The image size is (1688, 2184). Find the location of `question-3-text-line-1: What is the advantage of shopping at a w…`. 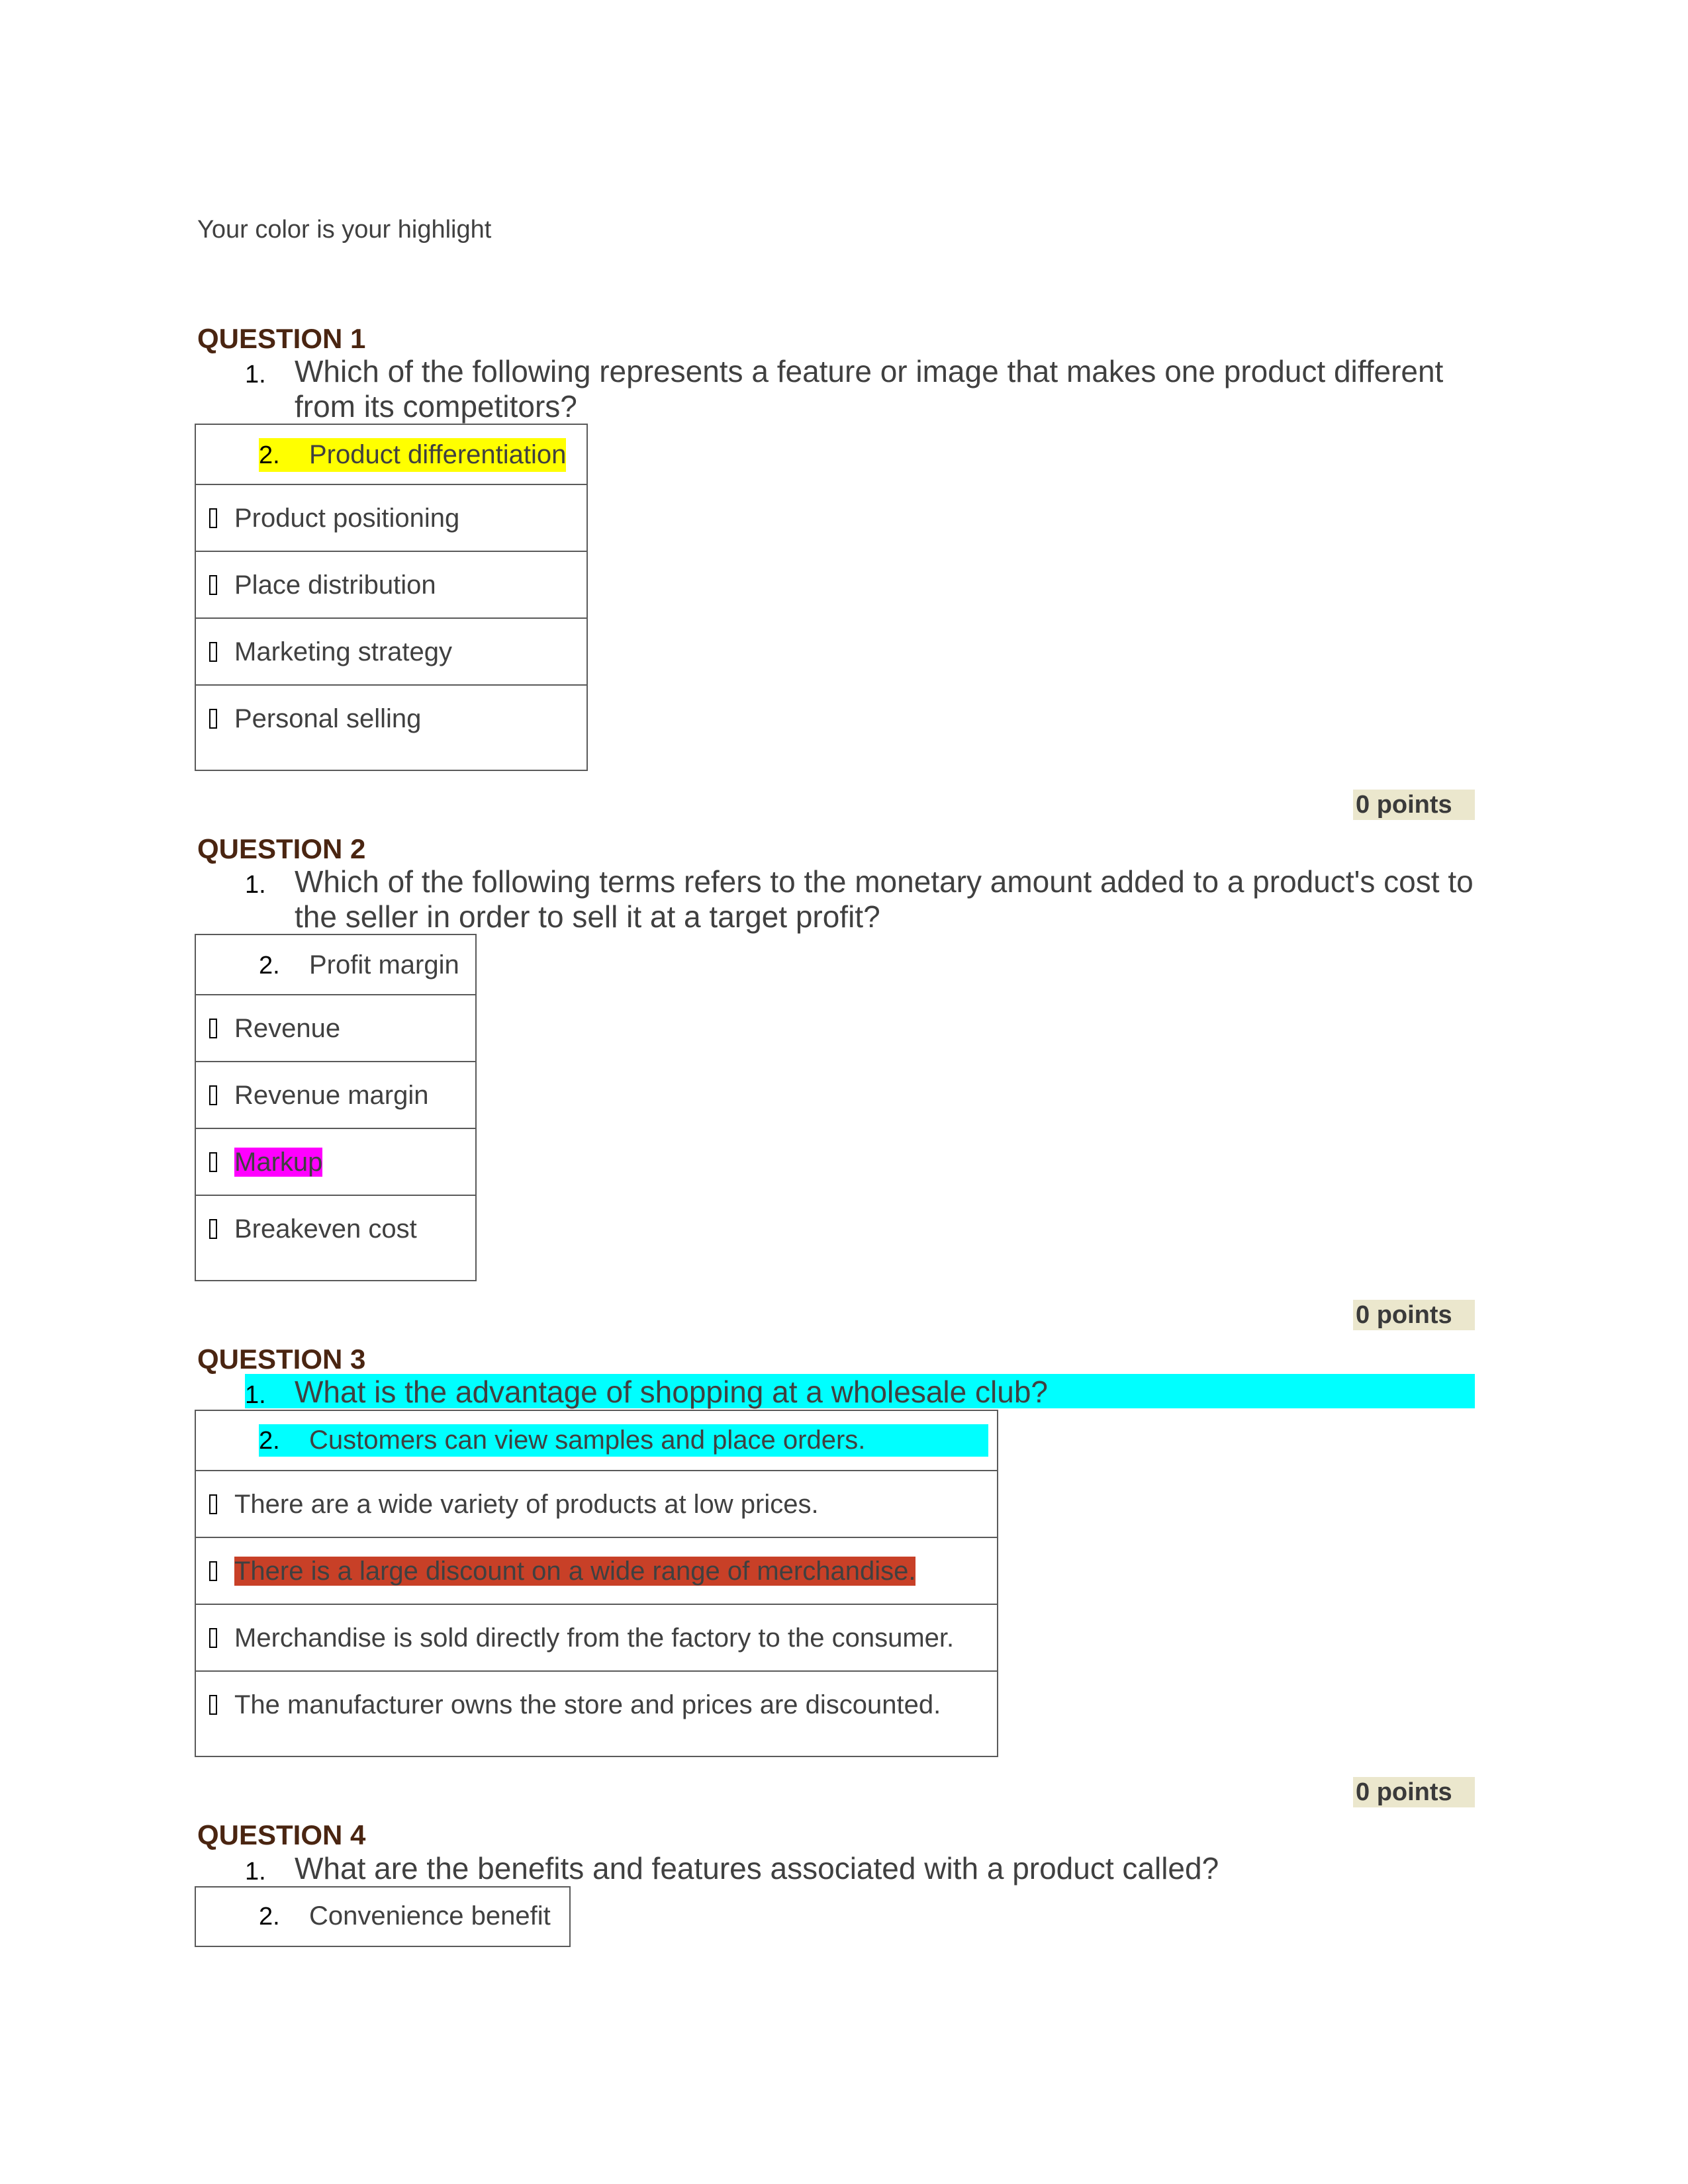

question-3-text-line-1: What is the advantage of shopping at a w… is located at coordinates (671, 1392).